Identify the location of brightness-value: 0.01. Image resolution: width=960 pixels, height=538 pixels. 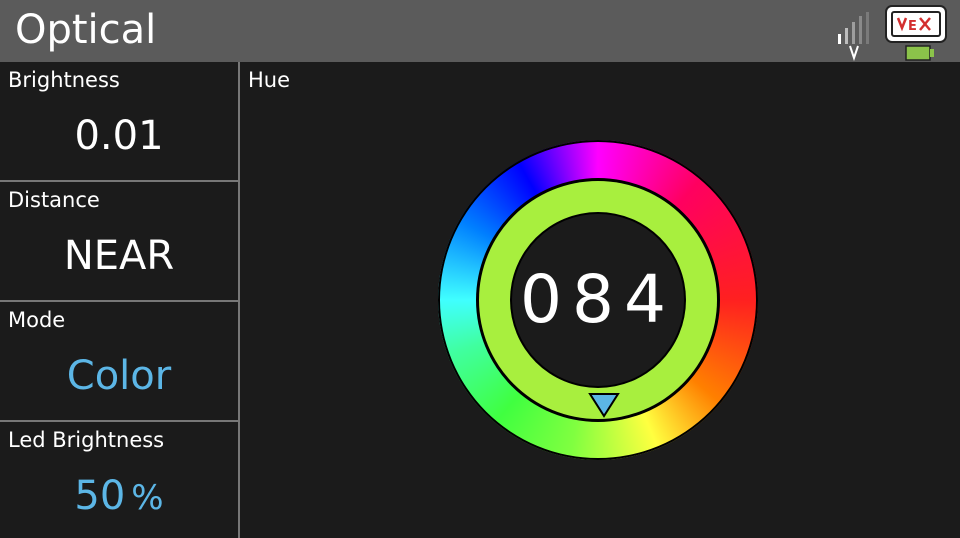
(119, 136).